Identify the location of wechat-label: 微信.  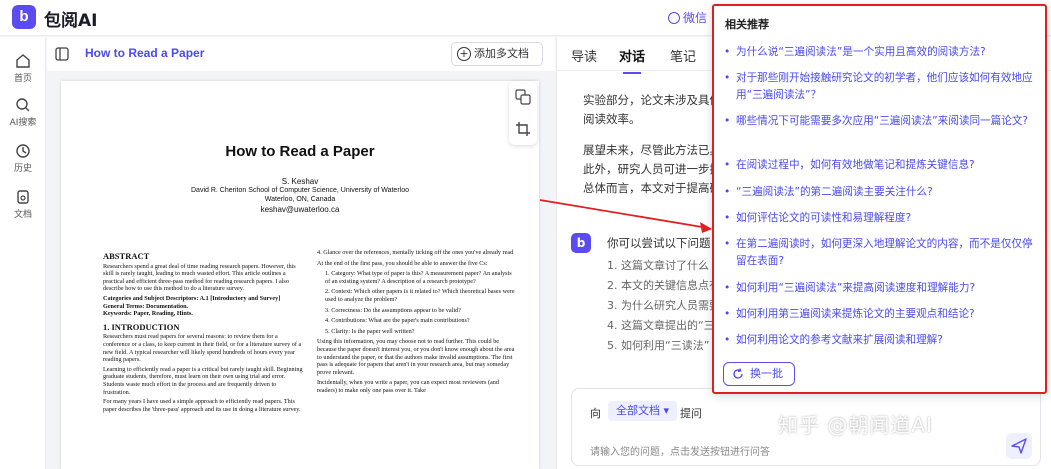
(695, 18).